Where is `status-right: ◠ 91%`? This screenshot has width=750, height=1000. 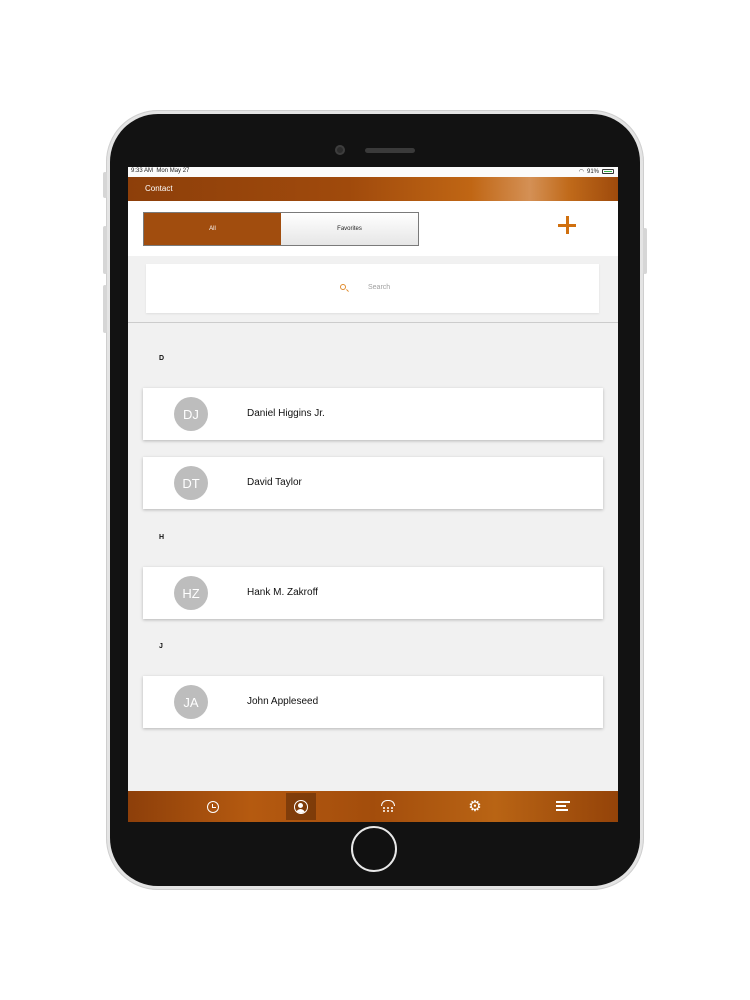
status-right: ◠ 91% is located at coordinates (596, 171).